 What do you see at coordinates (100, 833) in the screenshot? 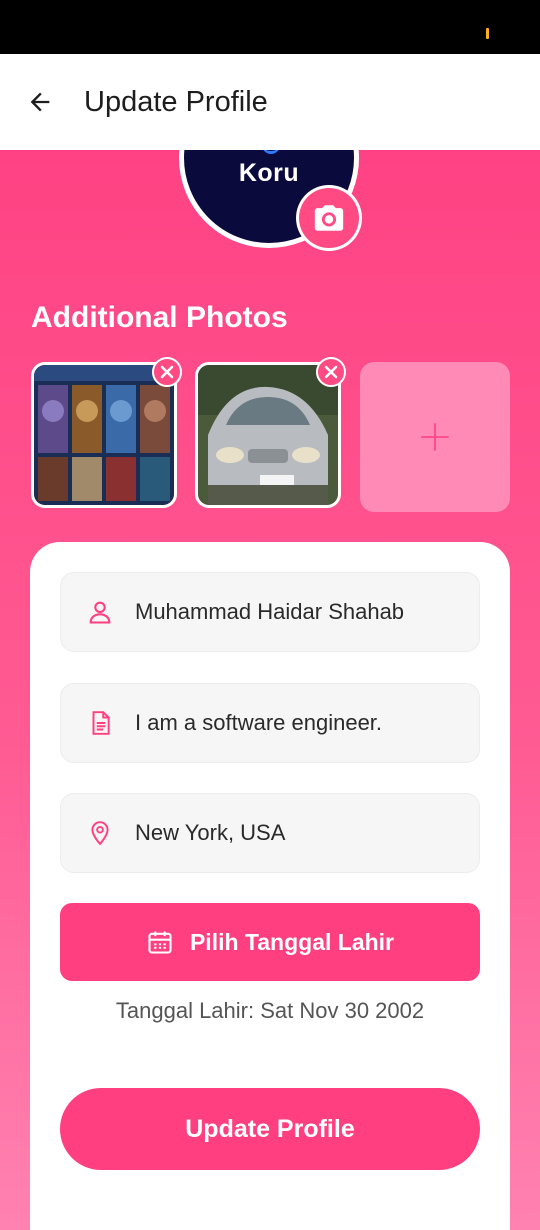
I see `location-pin-icon` at bounding box center [100, 833].